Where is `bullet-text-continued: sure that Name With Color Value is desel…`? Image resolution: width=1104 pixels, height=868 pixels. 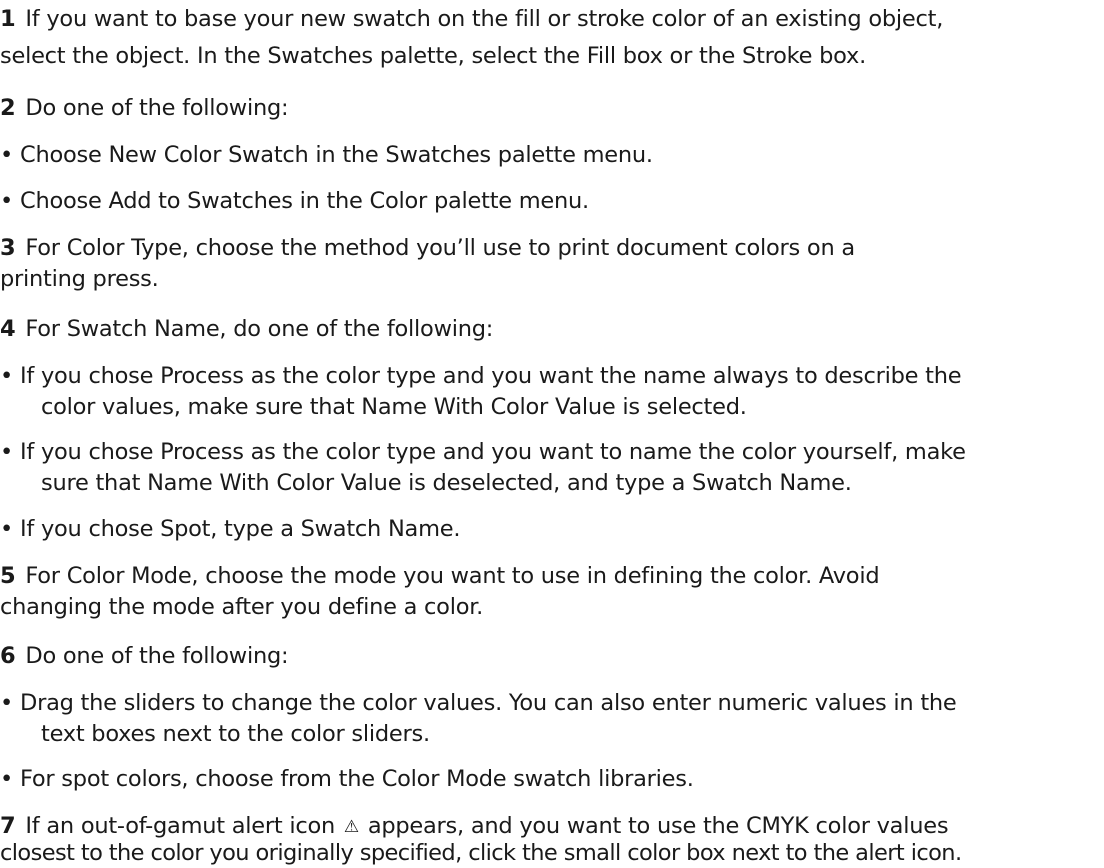
bullet-text-continued: sure that Name With Color Value is desel… is located at coordinates (446, 483).